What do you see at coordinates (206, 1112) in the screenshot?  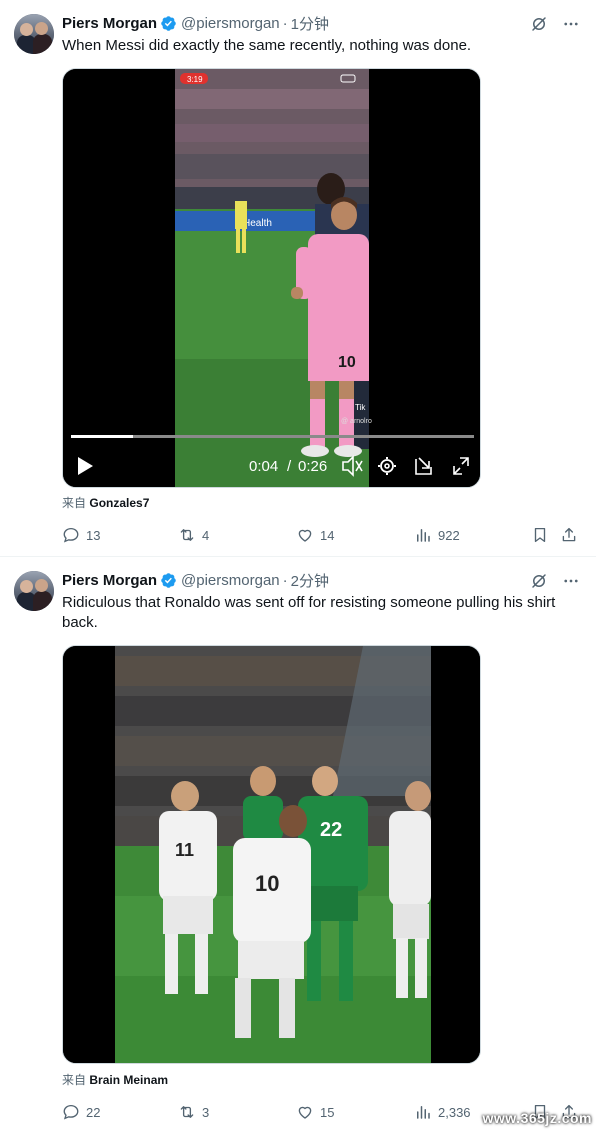 I see `repost-count: 3` at bounding box center [206, 1112].